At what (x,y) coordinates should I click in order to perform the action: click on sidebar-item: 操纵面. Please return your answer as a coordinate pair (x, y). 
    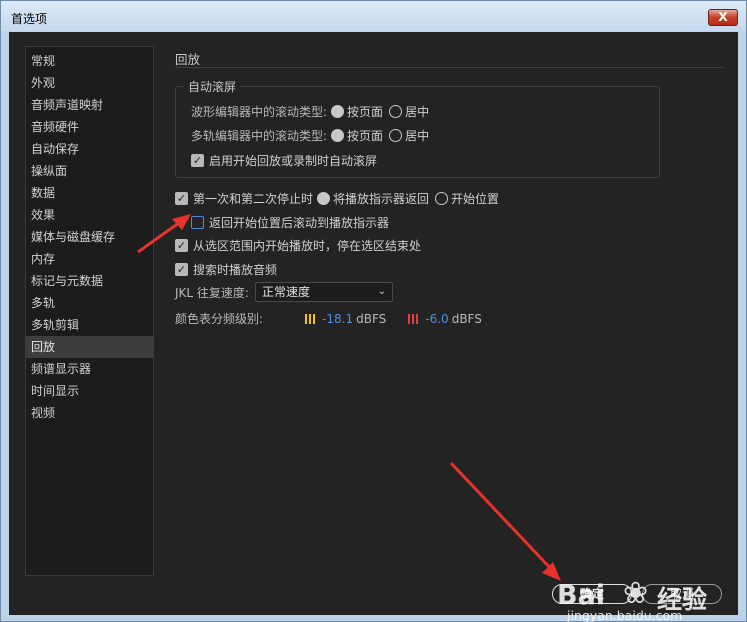
    Looking at the image, I should click on (89, 171).